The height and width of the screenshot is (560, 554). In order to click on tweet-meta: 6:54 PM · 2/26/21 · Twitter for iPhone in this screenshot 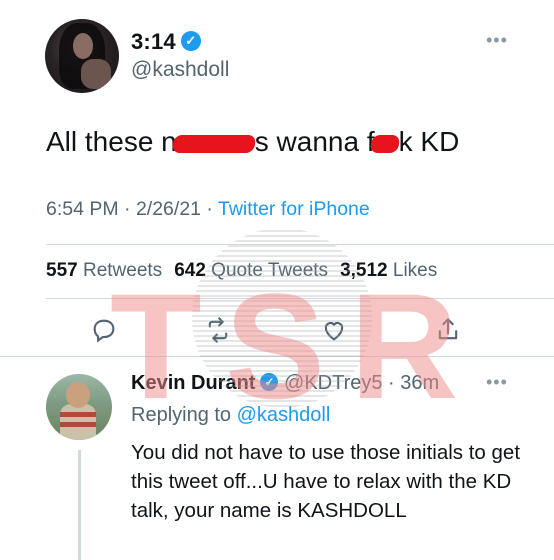, I will do `click(208, 209)`.